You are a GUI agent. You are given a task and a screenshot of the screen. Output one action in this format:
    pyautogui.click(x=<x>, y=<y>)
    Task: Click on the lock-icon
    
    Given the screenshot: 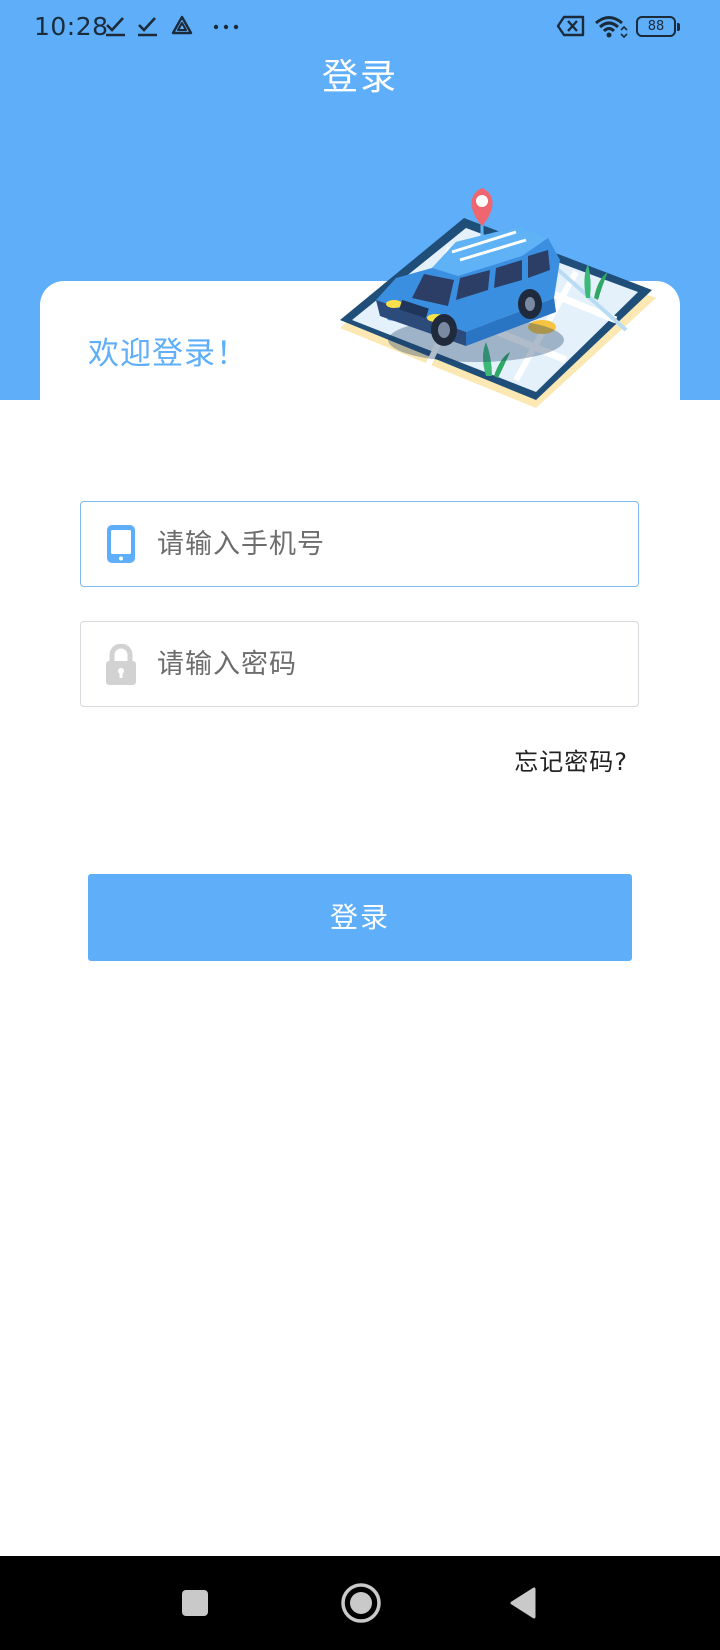 What is the action you would take?
    pyautogui.click(x=121, y=664)
    